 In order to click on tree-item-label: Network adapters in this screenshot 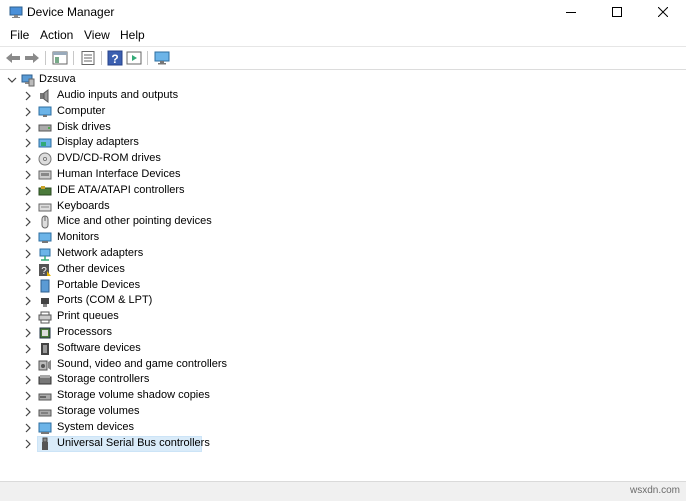, I will do `click(100, 253)`.